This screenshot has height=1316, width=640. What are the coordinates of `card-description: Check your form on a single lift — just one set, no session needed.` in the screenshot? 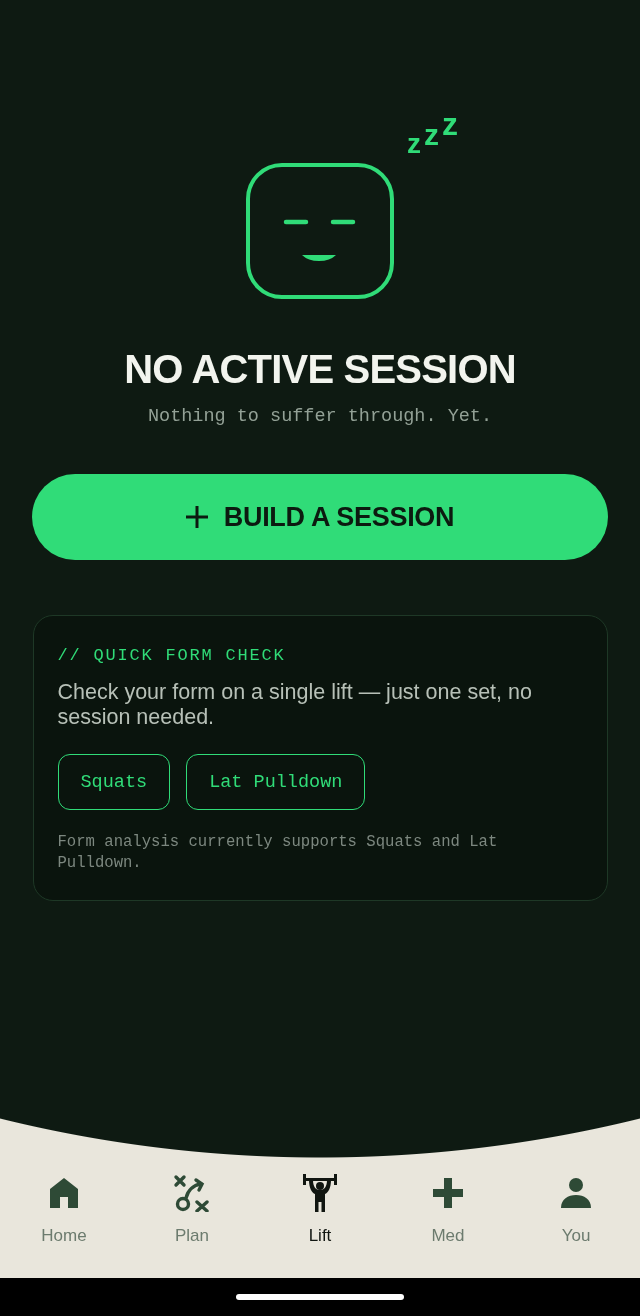 It's located at (295, 705).